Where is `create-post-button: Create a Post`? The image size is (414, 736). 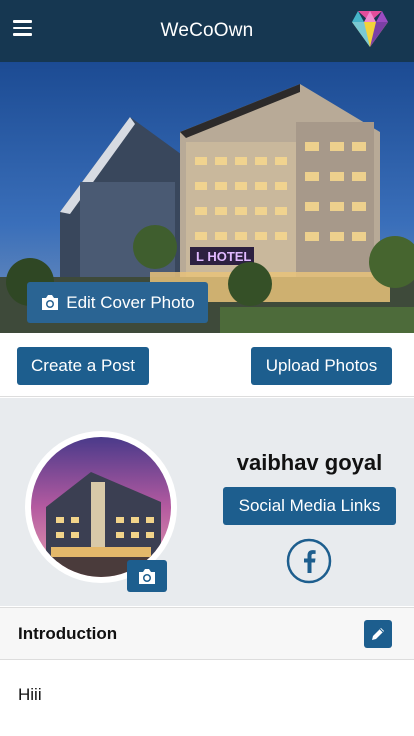
create-post-button: Create a Post is located at coordinates (83, 366).